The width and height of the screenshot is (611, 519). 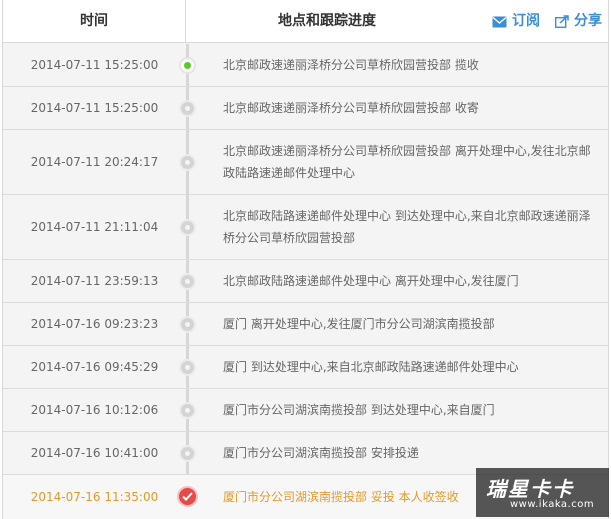 What do you see at coordinates (552, 504) in the screenshot?
I see `watermark-url: www.ikaka.com` at bounding box center [552, 504].